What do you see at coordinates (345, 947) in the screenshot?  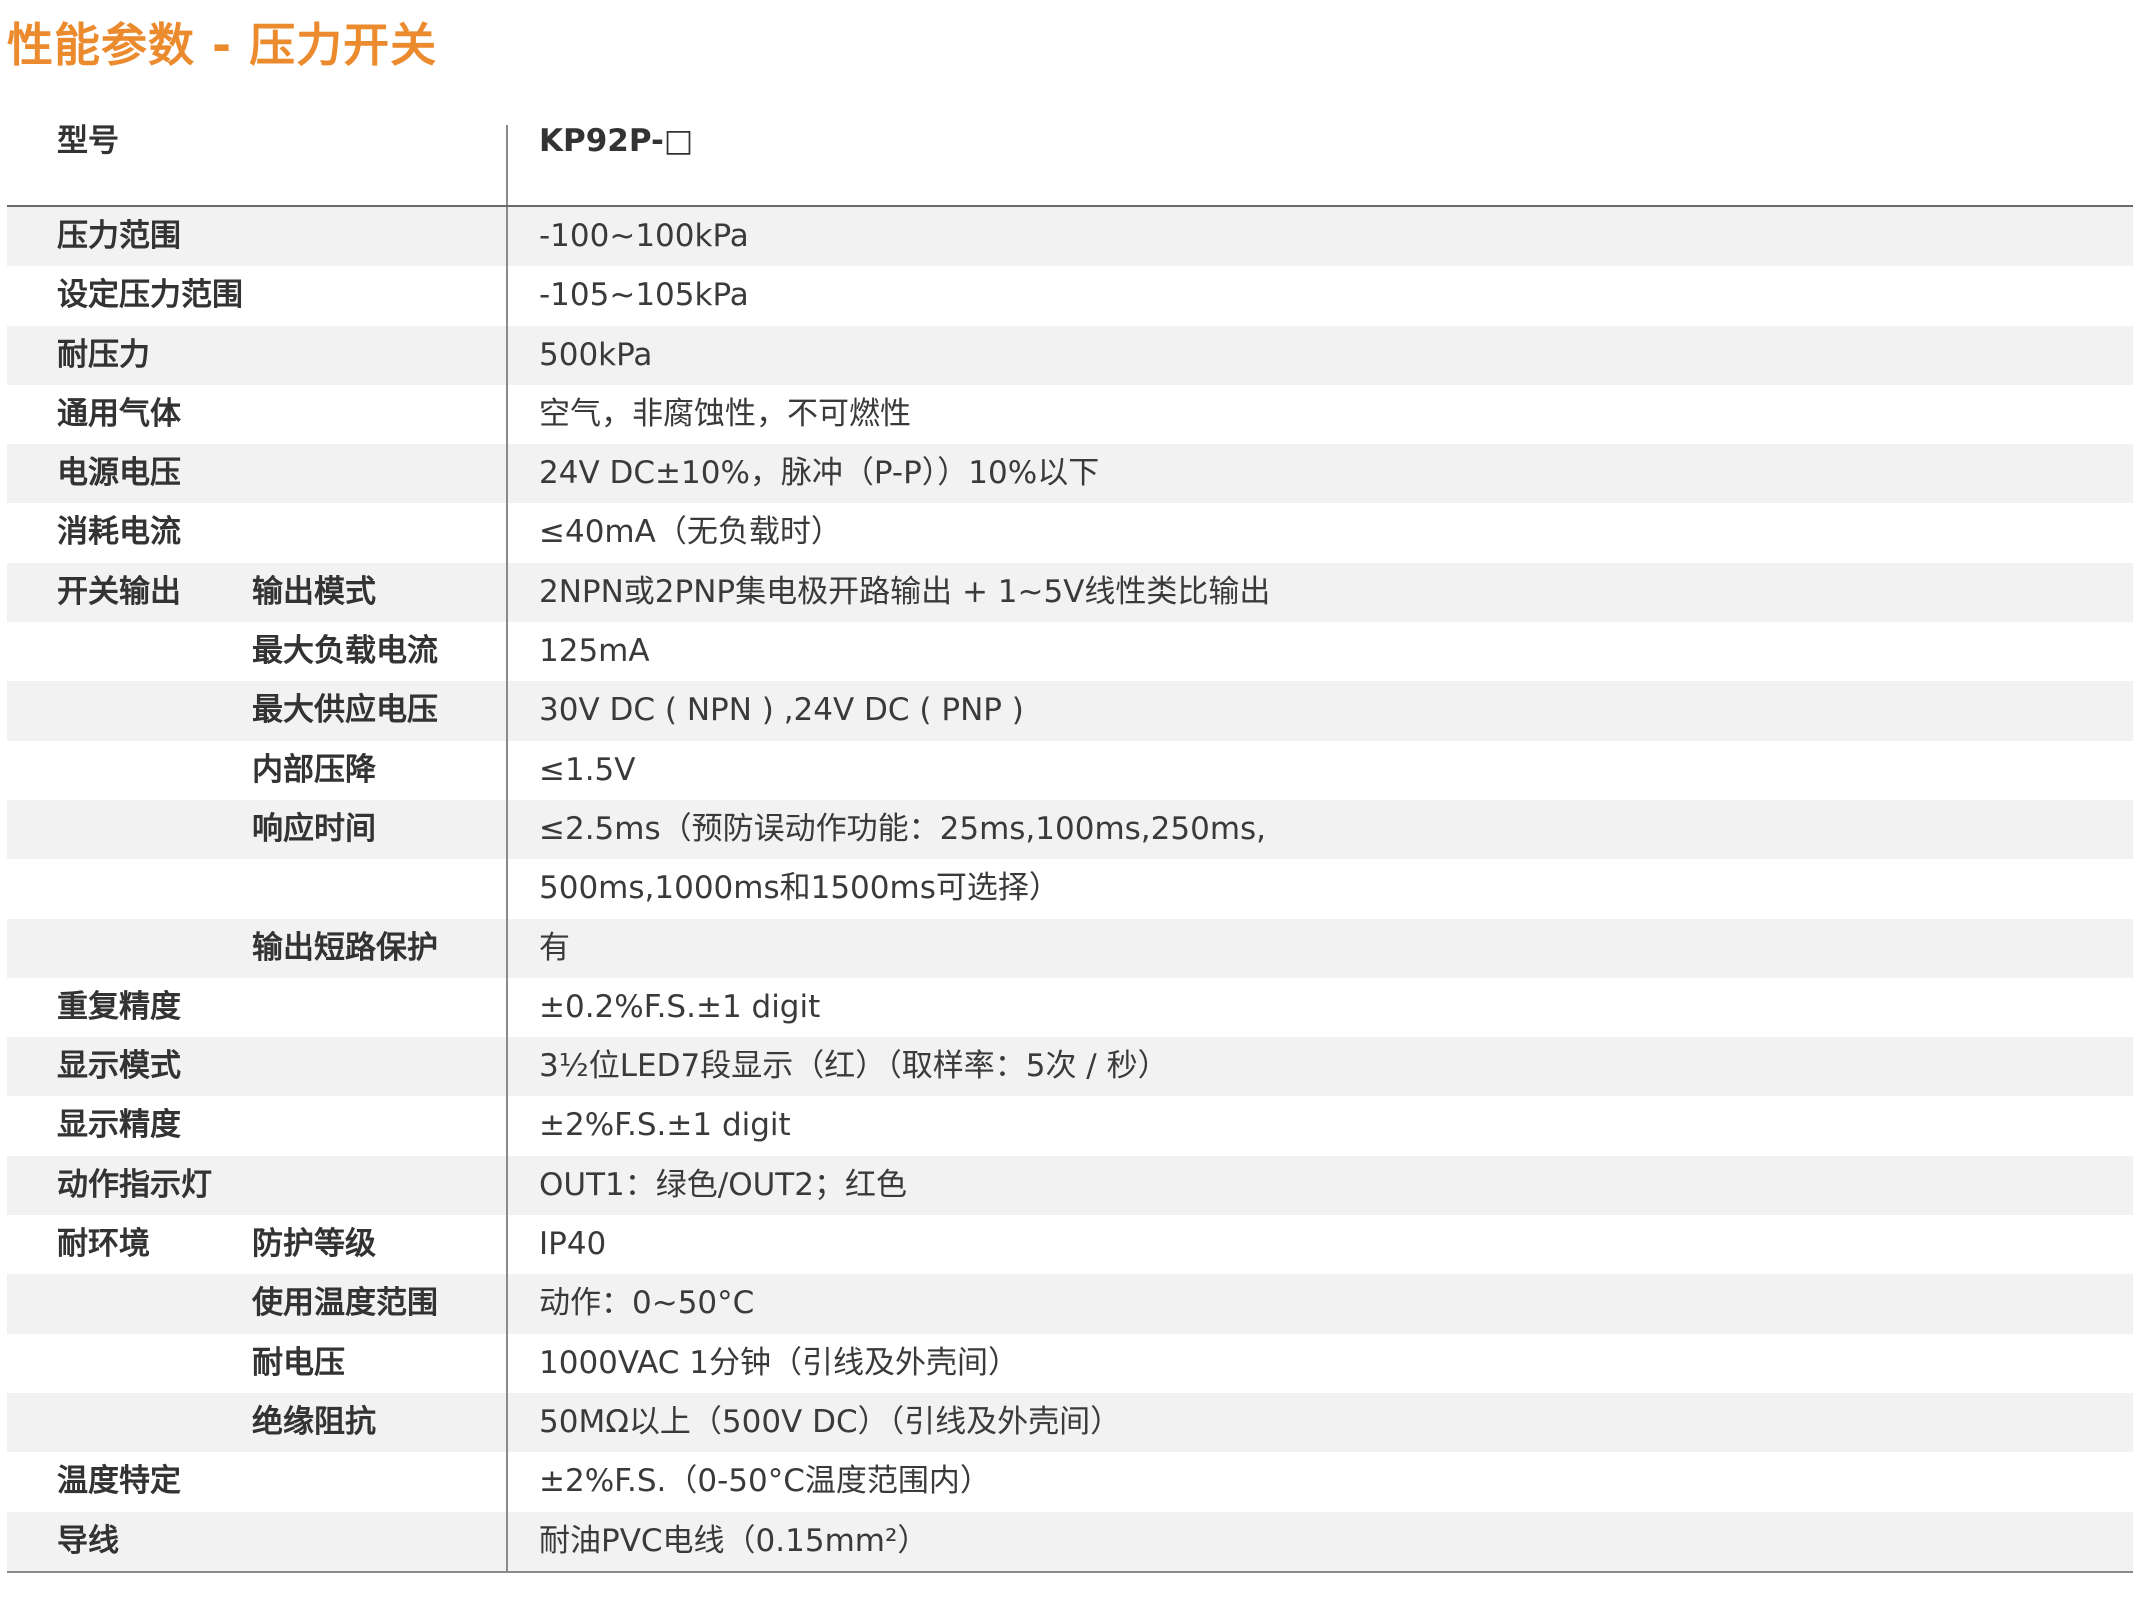 I see `param-subcategory: 输出短路保护` at bounding box center [345, 947].